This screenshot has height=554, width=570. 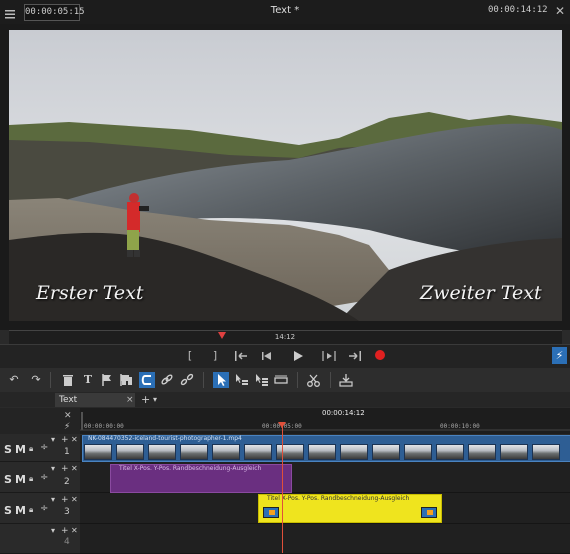 What do you see at coordinates (145, 399) in the screenshot?
I see `add-tab-button: +` at bounding box center [145, 399].